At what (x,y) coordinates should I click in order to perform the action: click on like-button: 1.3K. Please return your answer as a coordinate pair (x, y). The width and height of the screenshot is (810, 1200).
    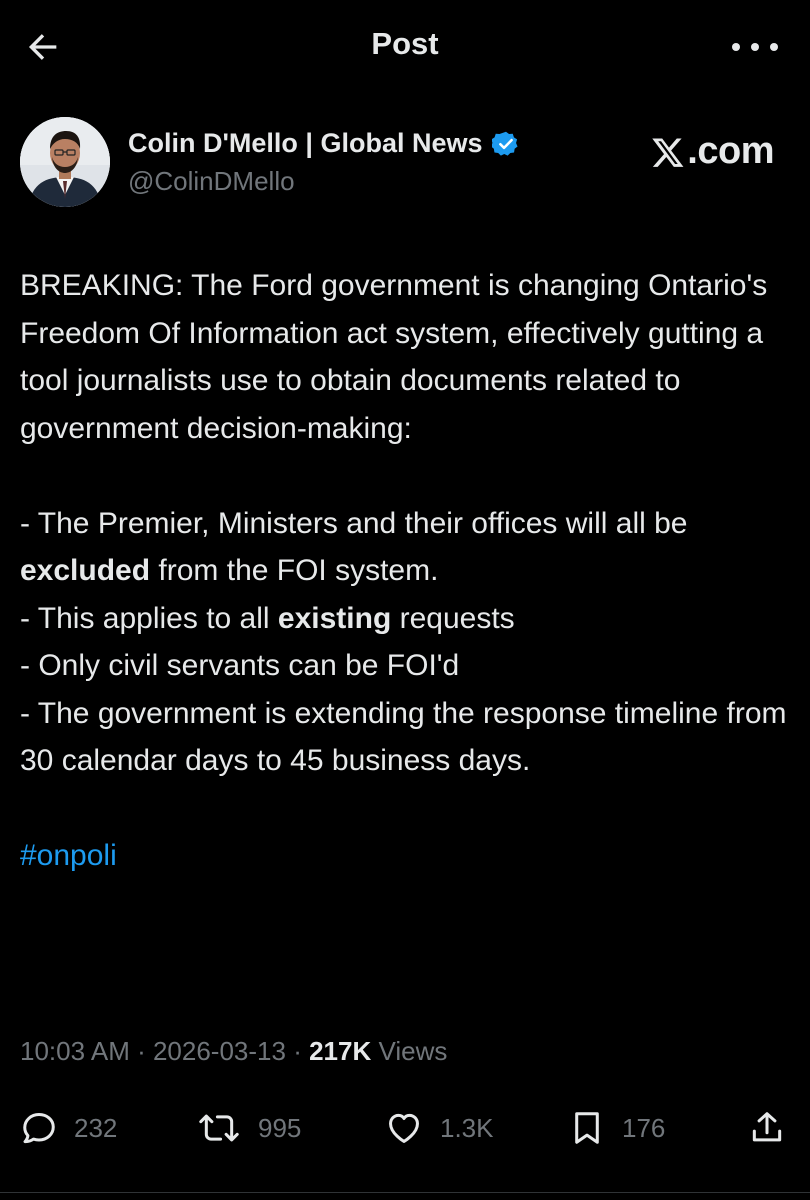
    Looking at the image, I should click on (439, 1128).